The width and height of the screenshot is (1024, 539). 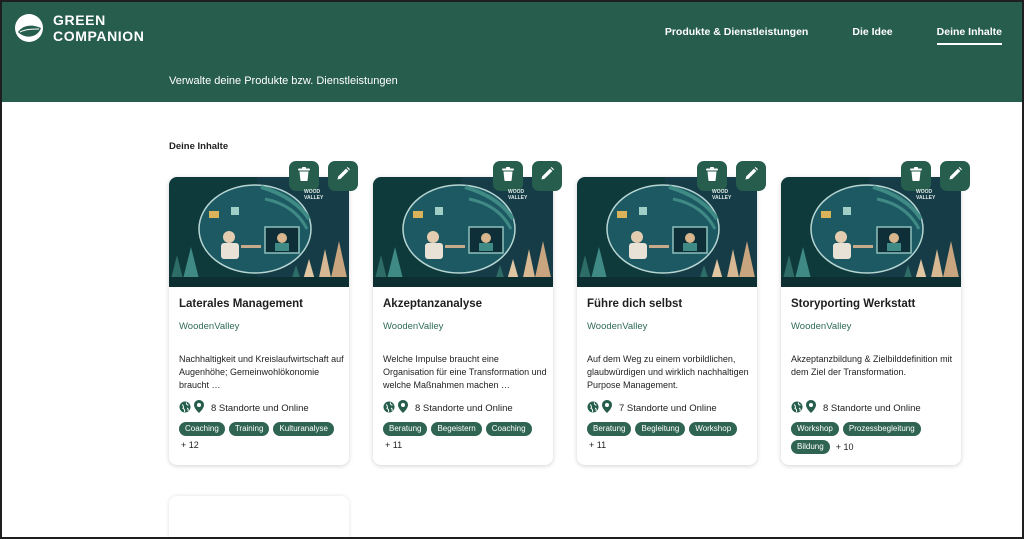 I want to click on leaf-logo-icon, so click(x=29, y=28).